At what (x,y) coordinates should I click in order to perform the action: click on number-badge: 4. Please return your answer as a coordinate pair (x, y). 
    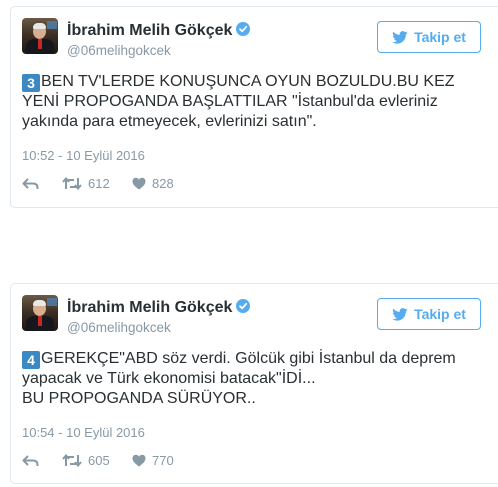
    Looking at the image, I should click on (31, 360).